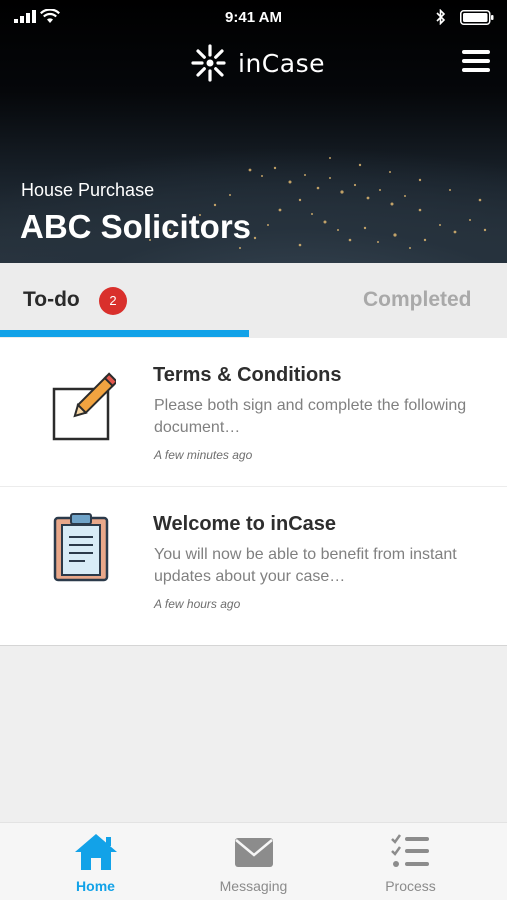  I want to click on app-logo: inCase, so click(257, 63).